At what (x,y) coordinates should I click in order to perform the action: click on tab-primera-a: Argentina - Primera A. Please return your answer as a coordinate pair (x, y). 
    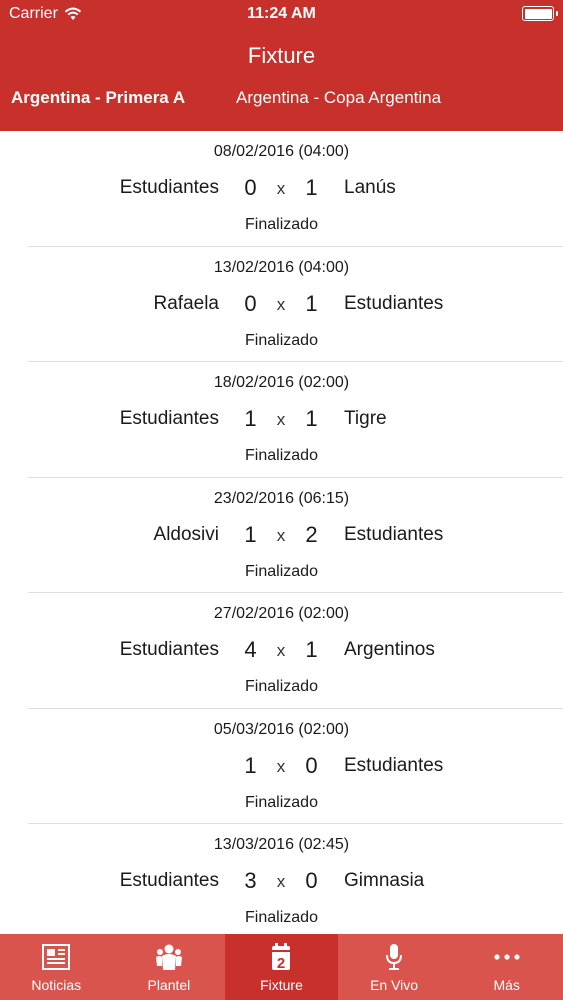
    Looking at the image, I should click on (98, 98).